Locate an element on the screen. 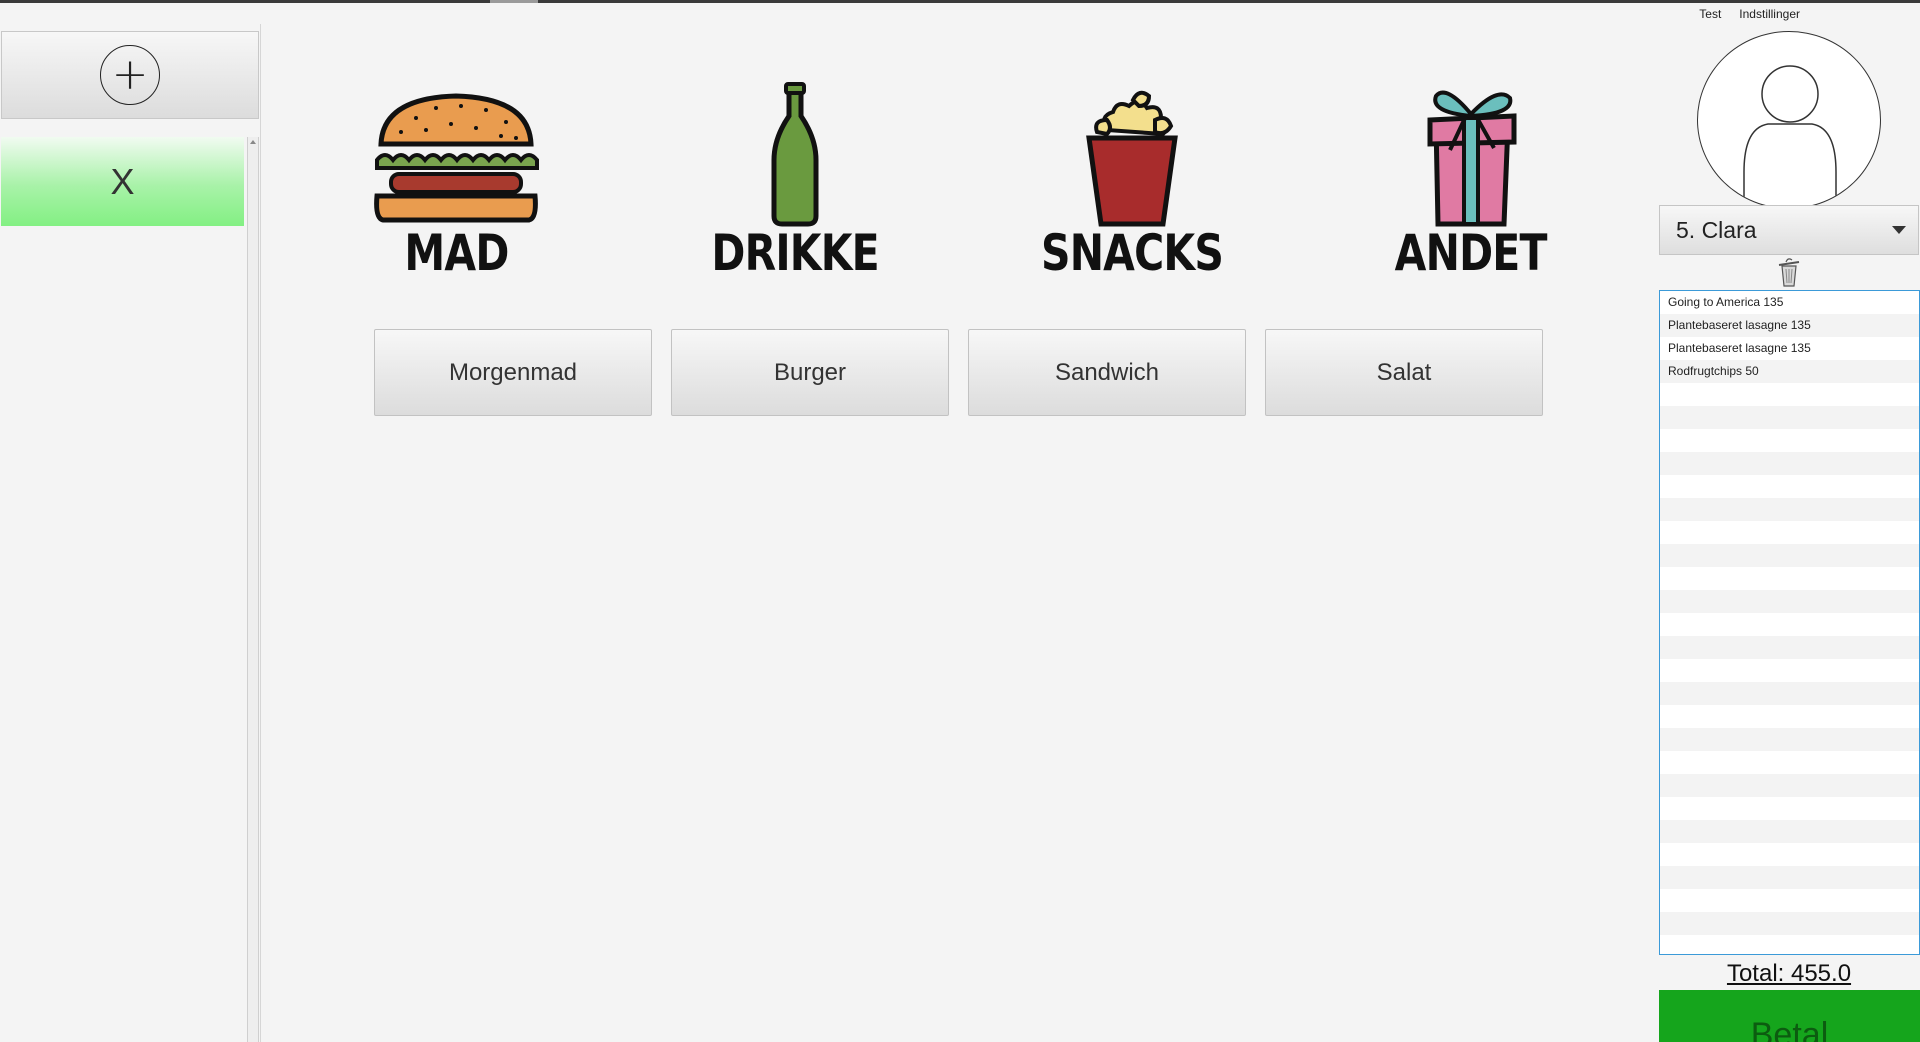 The image size is (1920, 1042). subcategory-morgenmad-button: Morgenmad is located at coordinates (513, 372).